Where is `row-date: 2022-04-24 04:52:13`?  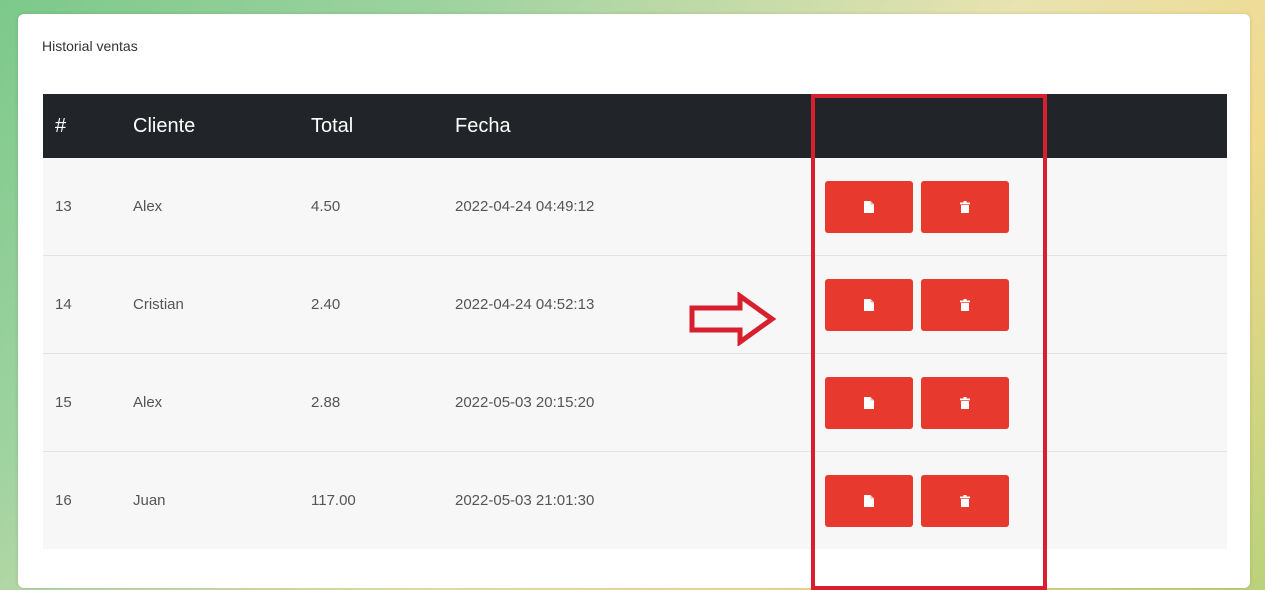 row-date: 2022-04-24 04:52:13 is located at coordinates (525, 304).